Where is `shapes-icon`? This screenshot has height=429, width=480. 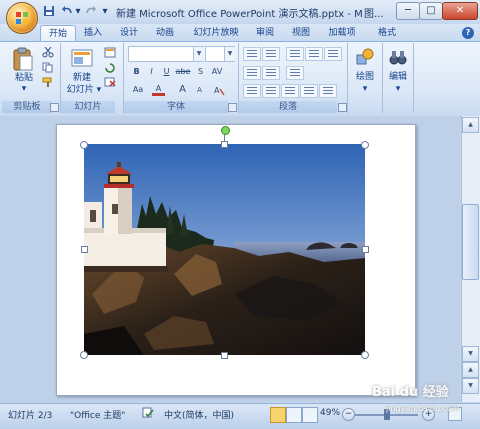
shapes-icon is located at coordinates (365, 56).